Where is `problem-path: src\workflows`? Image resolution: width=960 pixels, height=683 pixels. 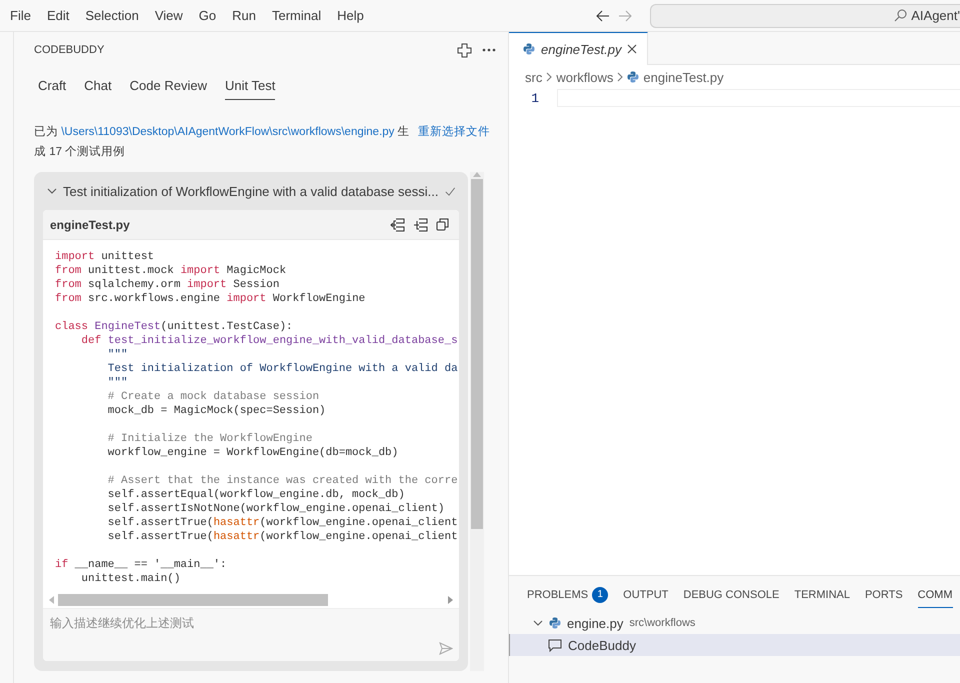 problem-path: src\workflows is located at coordinates (662, 623).